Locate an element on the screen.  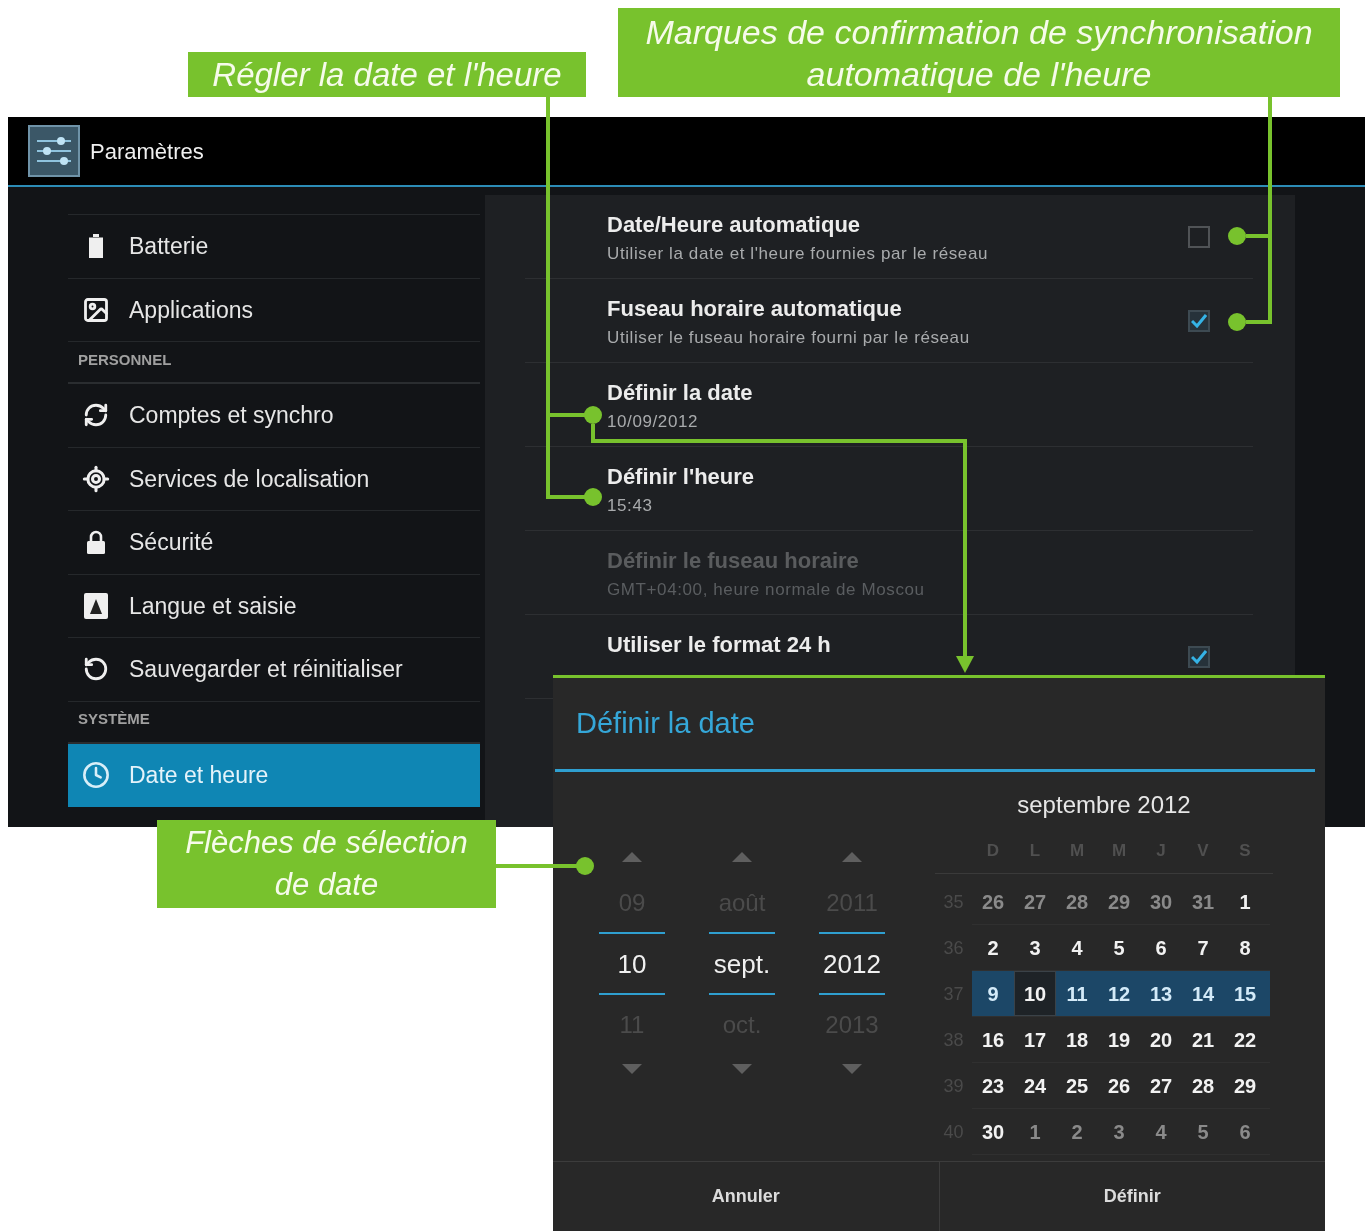
sync-icon is located at coordinates (96, 415).